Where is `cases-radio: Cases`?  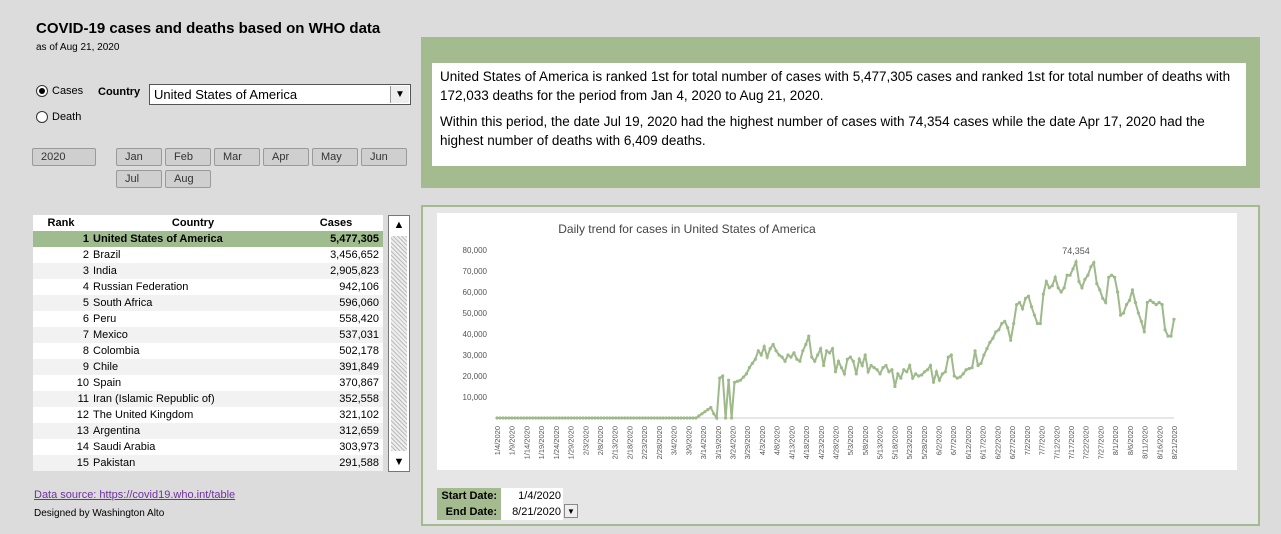 cases-radio: Cases is located at coordinates (59, 91).